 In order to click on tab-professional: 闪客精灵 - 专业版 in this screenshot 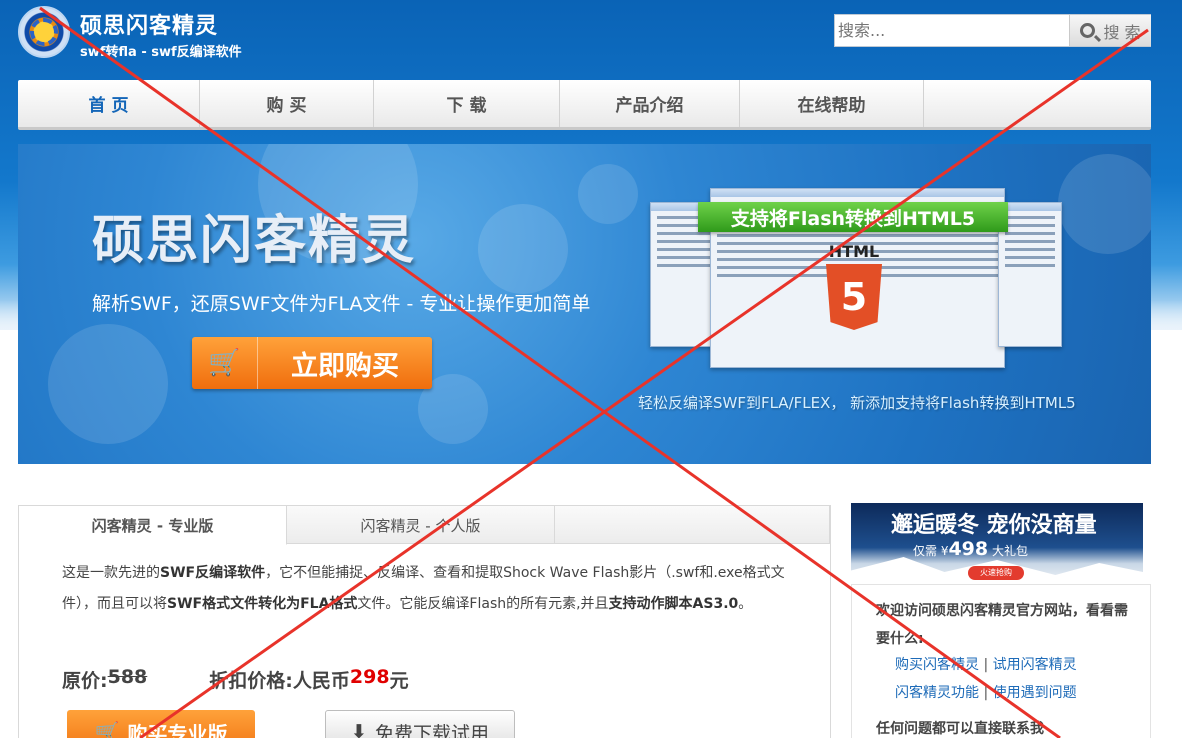, I will do `click(153, 525)`.